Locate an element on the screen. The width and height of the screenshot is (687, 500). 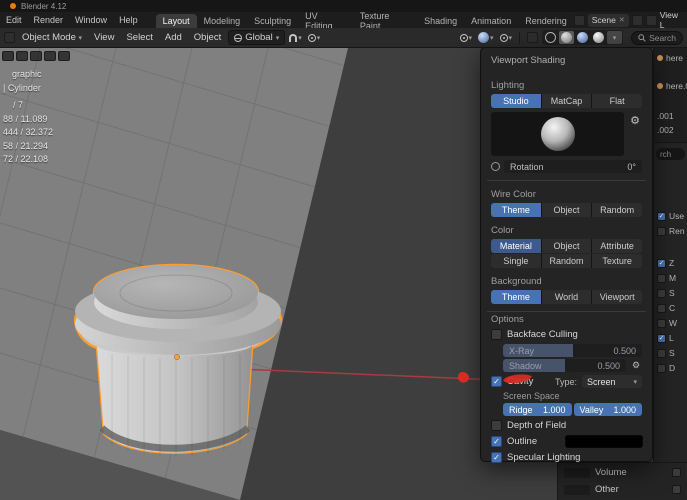
outliner-item: .001 is located at coordinates (665, 116).